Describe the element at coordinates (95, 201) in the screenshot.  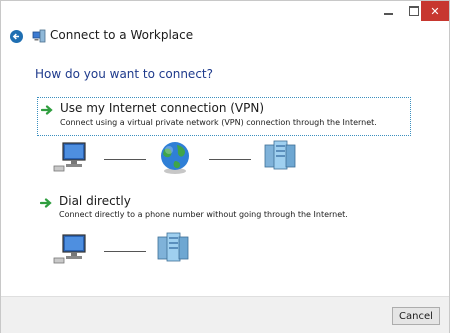
I see `option-dial-title: Dial directly` at that location.